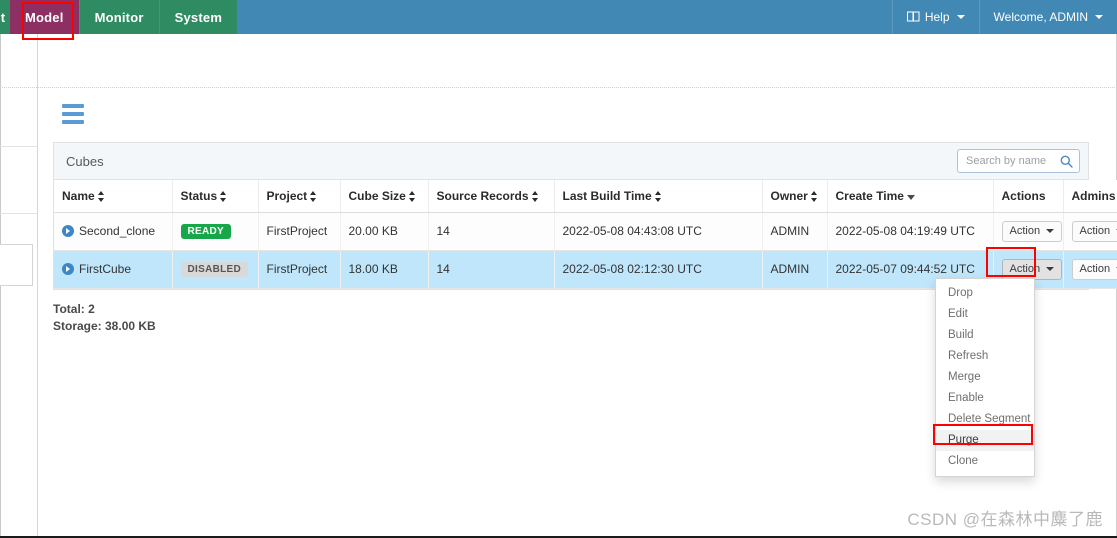 The height and width of the screenshot is (538, 1117). Describe the element at coordinates (113, 196) in the screenshot. I see `col-header-name: Name` at that location.